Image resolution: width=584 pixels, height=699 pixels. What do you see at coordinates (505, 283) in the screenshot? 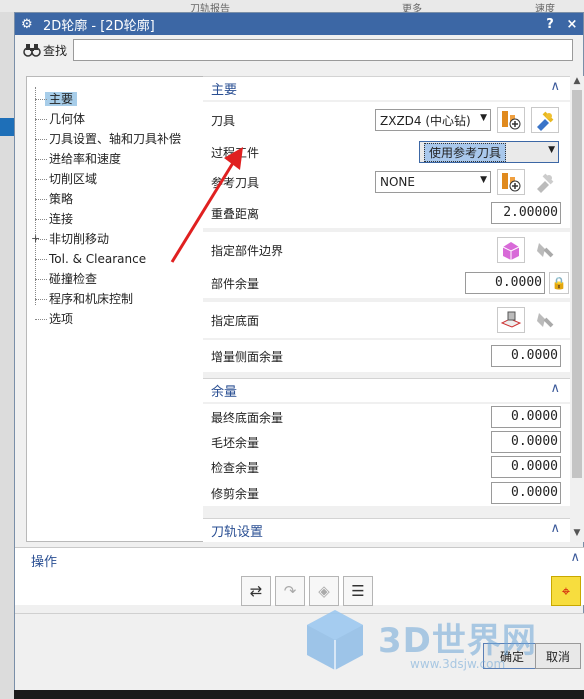
I see `part-stock-input: 0.0000` at bounding box center [505, 283].